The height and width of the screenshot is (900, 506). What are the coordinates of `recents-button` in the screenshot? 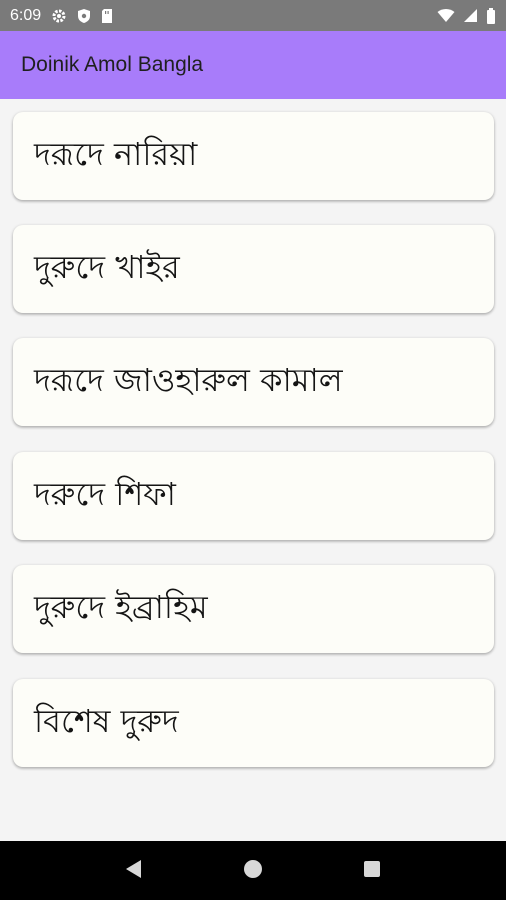 It's located at (372, 871).